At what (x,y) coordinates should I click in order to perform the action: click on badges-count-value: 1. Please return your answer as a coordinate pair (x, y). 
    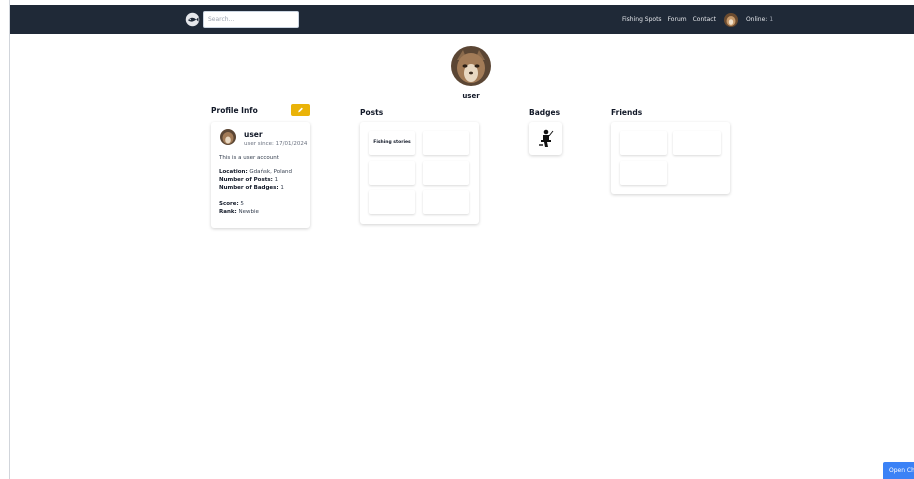
    Looking at the image, I should click on (282, 188).